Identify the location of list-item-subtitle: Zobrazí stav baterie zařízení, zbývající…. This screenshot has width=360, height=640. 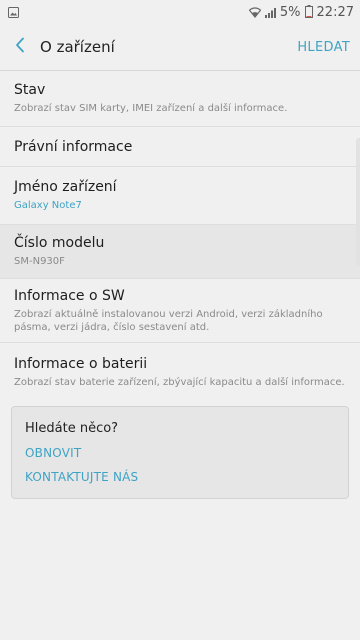
(179, 382).